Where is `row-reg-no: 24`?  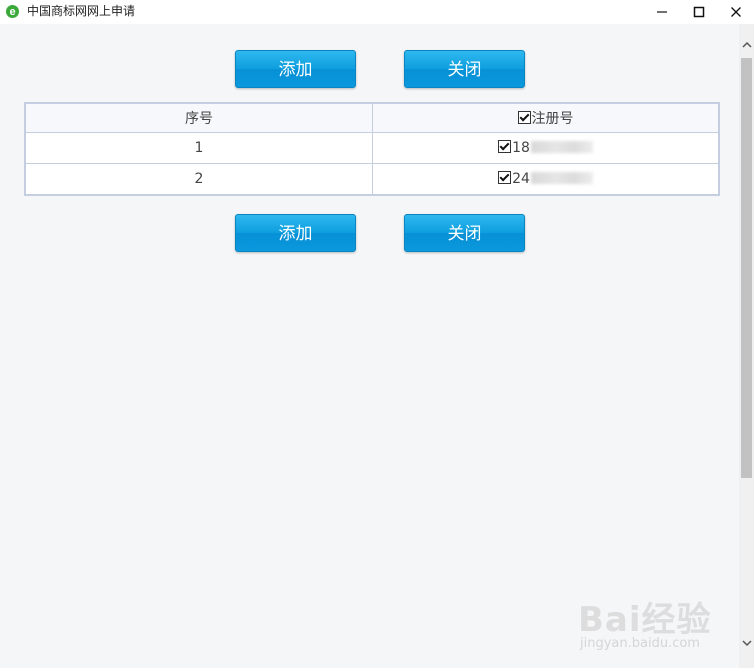
row-reg-no: 24 is located at coordinates (546, 179).